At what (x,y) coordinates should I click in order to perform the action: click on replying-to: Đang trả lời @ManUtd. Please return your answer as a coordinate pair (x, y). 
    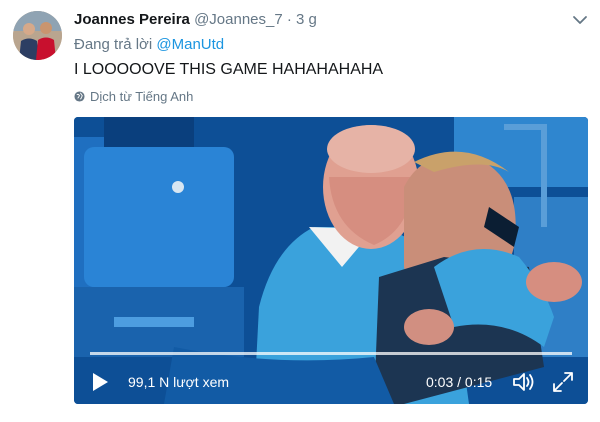
    Looking at the image, I should click on (149, 44).